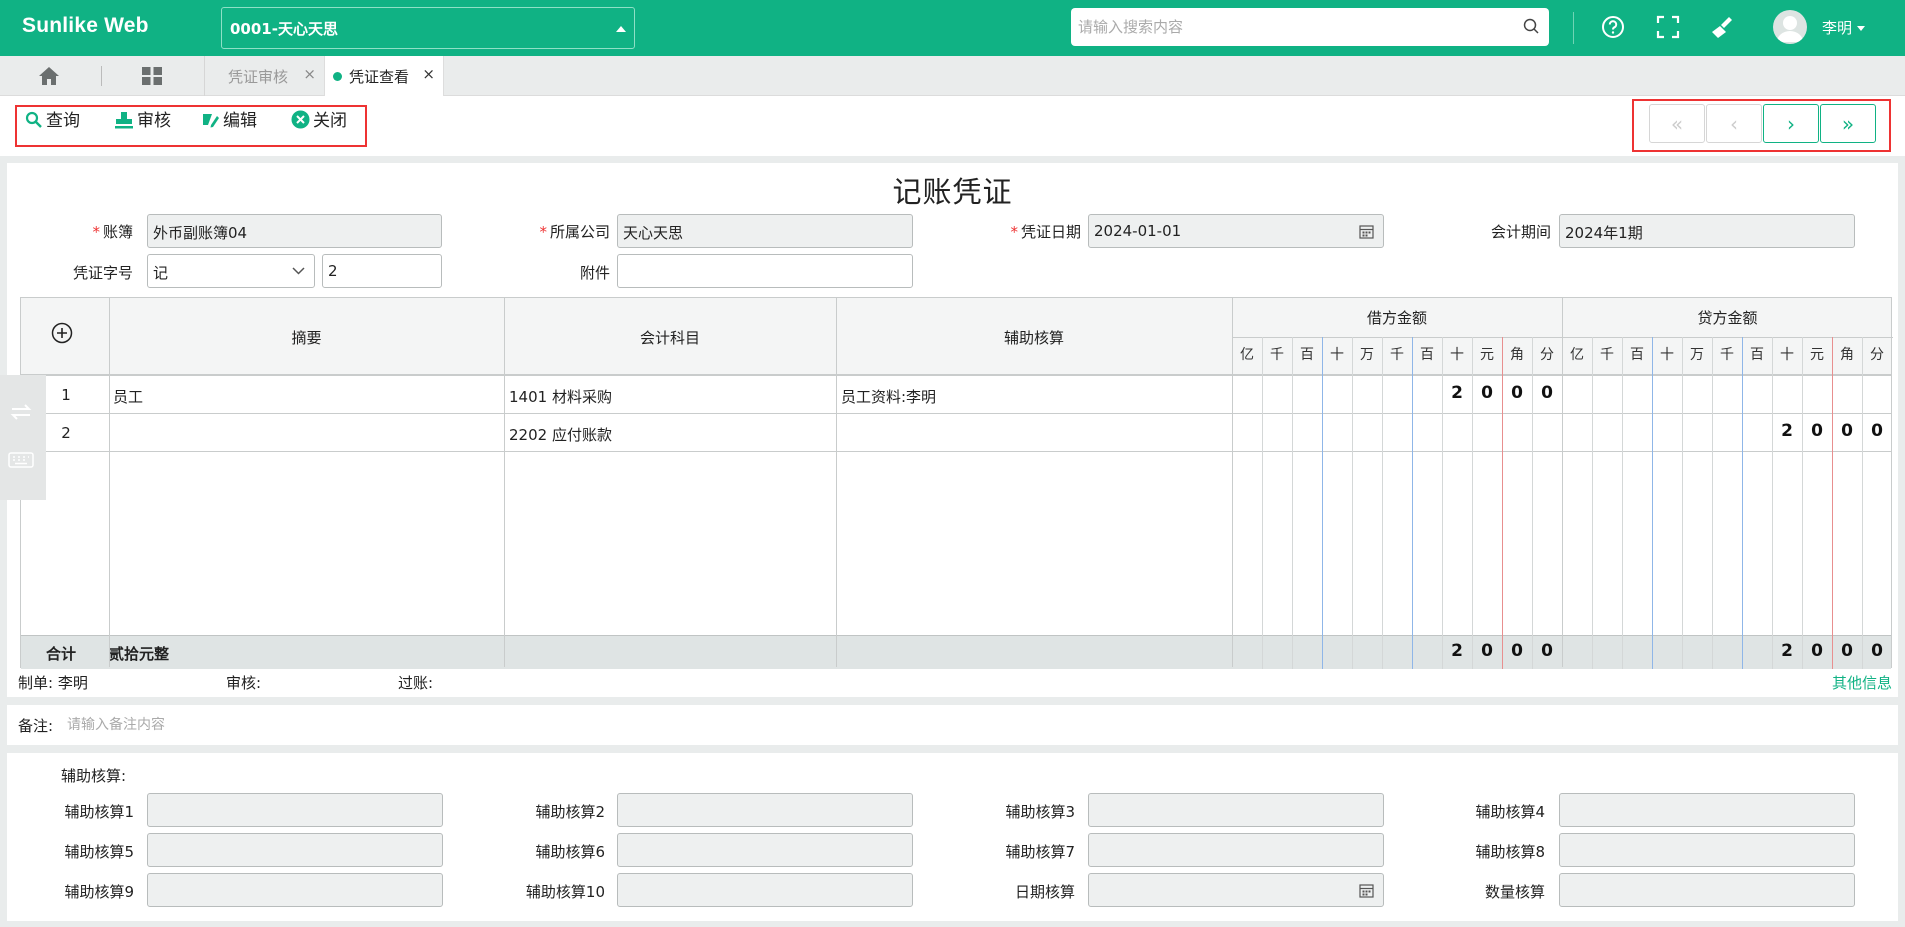 This screenshot has height=927, width=1905. What do you see at coordinates (1487, 651) in the screenshot?
I see `total-debit-digit: 0` at bounding box center [1487, 651].